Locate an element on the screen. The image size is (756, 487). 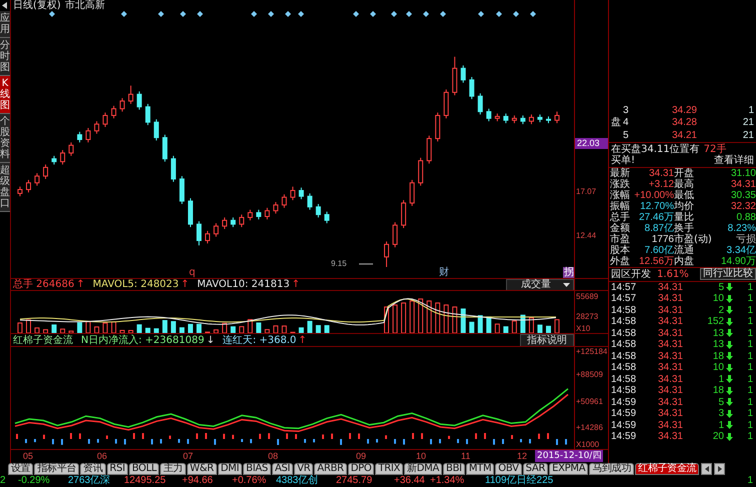
sidebar-tab: 个股资料 is located at coordinates (5, 138).